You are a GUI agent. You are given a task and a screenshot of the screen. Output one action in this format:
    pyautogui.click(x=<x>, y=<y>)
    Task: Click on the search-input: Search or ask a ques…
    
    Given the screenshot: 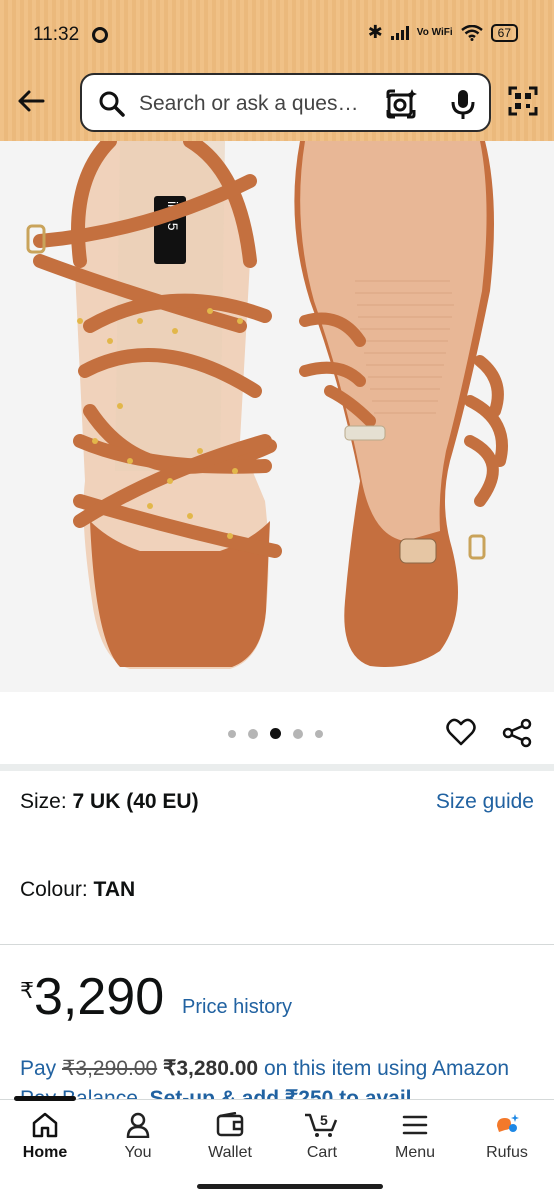 What is the action you would take?
    pyautogui.click(x=248, y=104)
    